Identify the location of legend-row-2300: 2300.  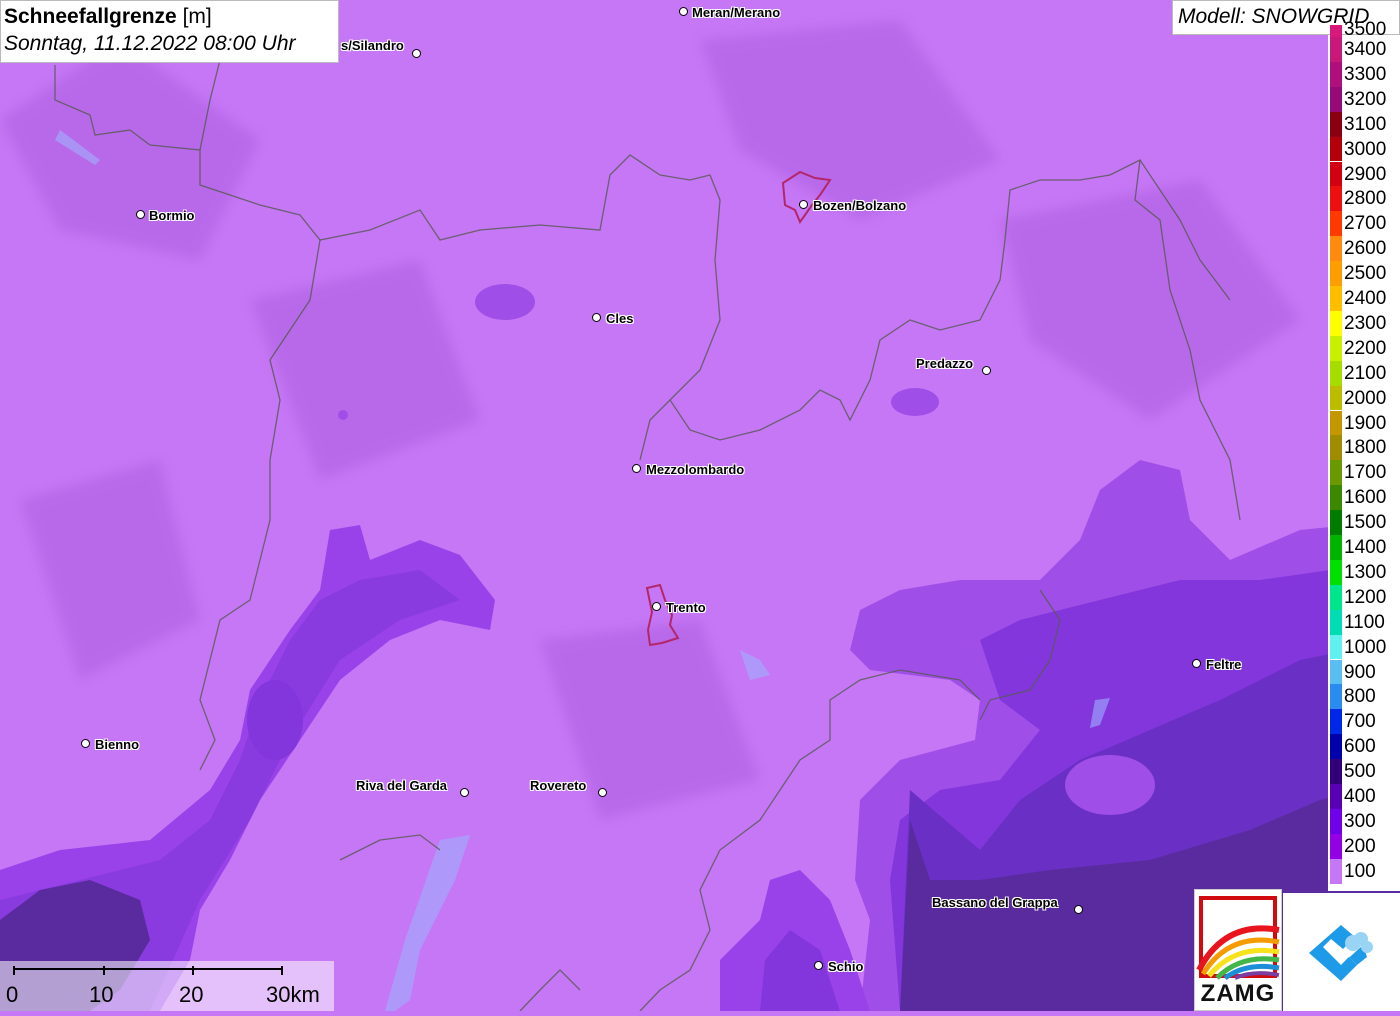
(1364, 323).